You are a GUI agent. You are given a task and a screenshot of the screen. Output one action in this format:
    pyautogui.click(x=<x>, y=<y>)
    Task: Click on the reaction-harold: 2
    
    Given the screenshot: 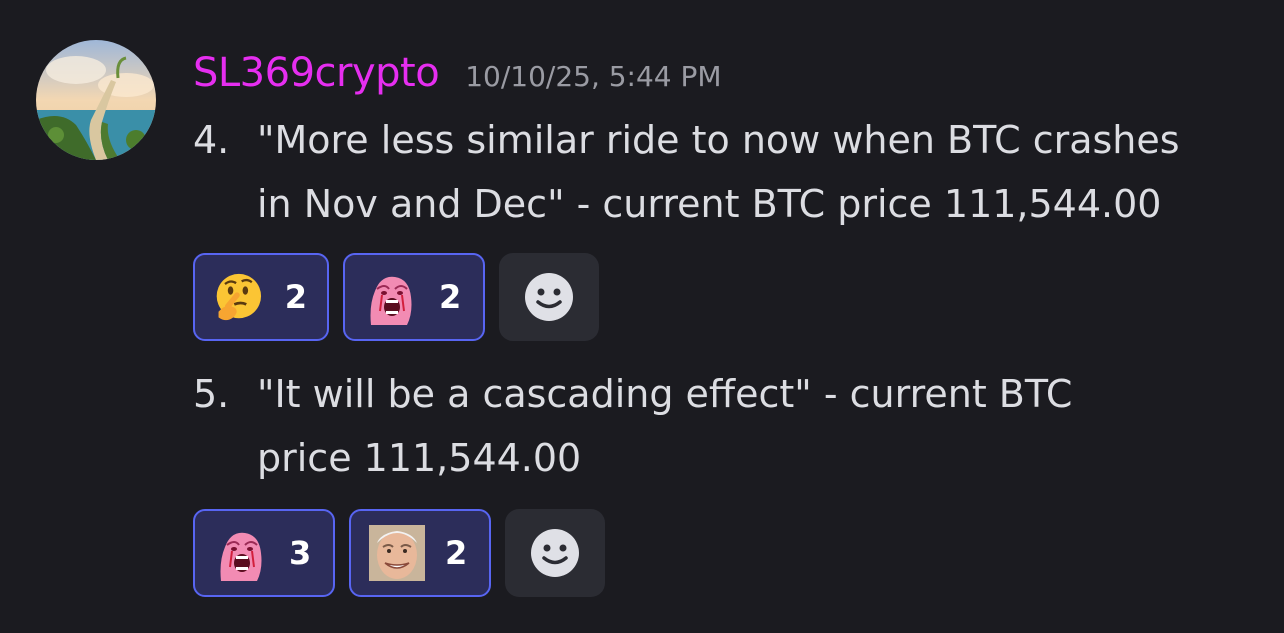 What is the action you would take?
    pyautogui.click(x=420, y=553)
    